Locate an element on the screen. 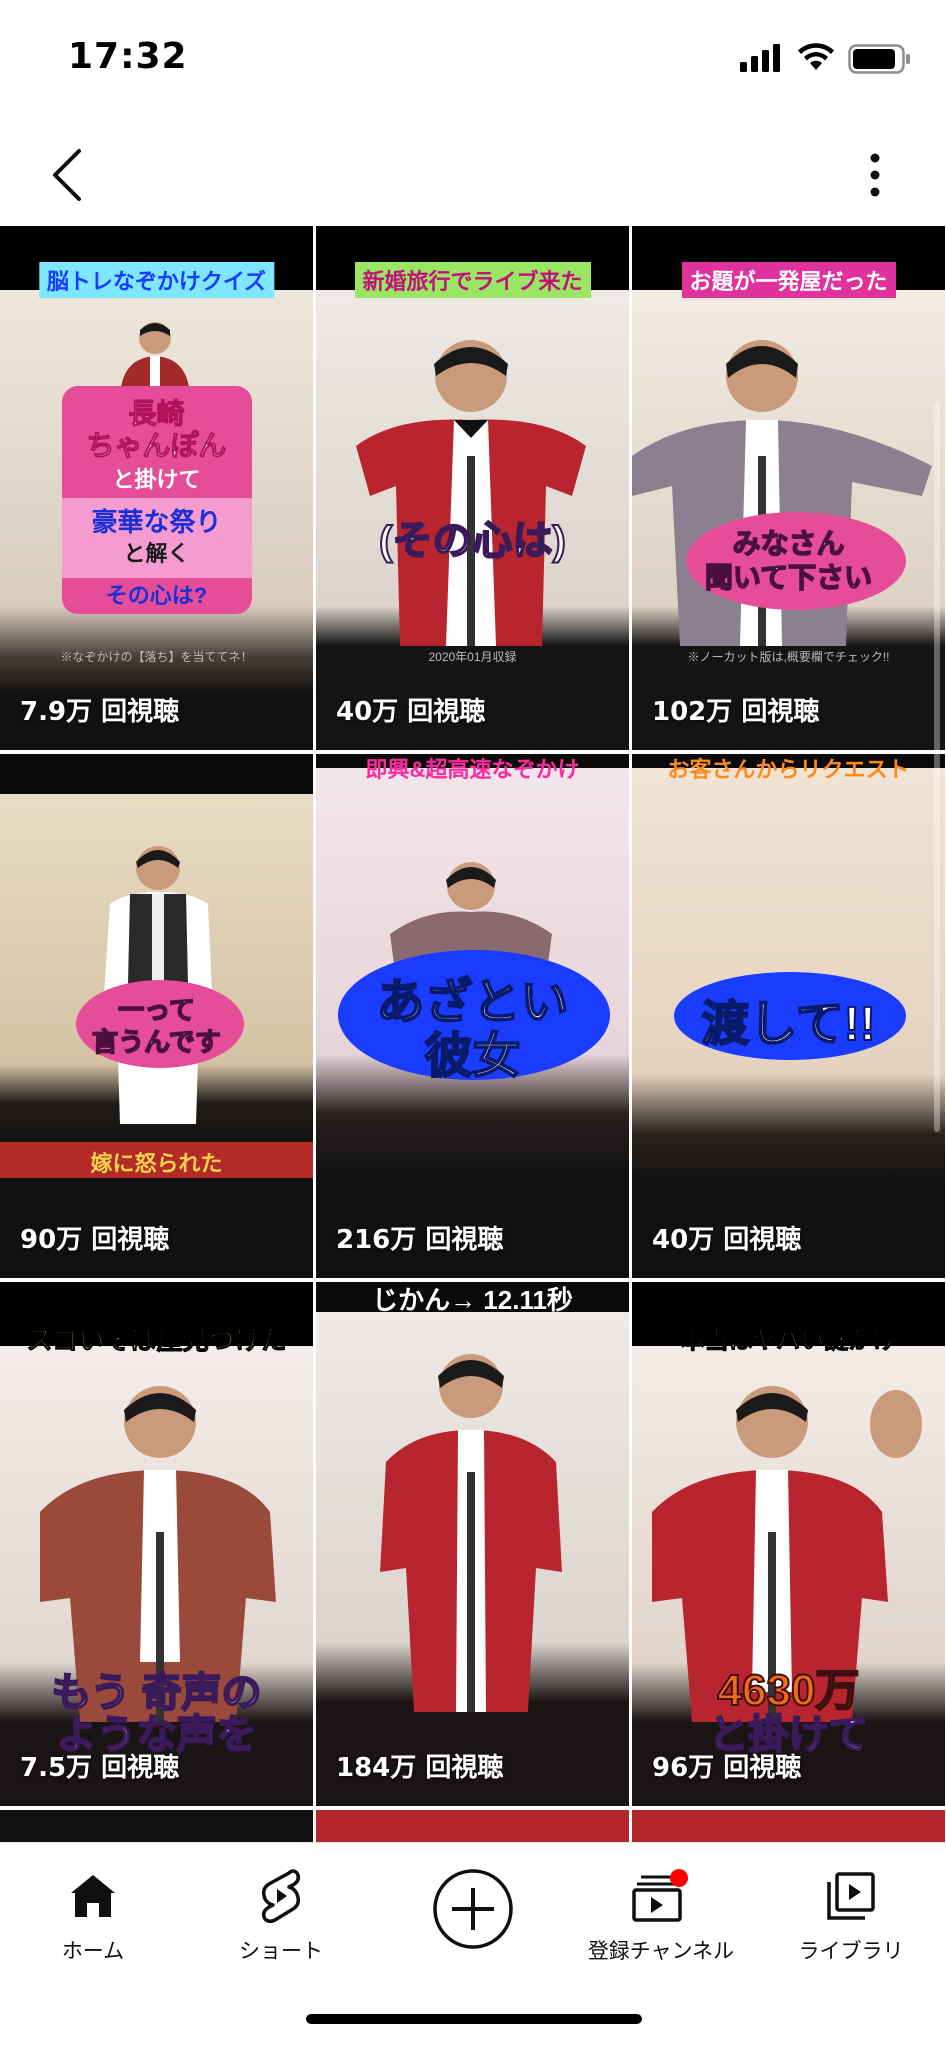 Image resolution: width=946 pixels, height=2048 pixels. thumbnail-headline: 本当はヤバい謎かけ is located at coordinates (788, 1341).